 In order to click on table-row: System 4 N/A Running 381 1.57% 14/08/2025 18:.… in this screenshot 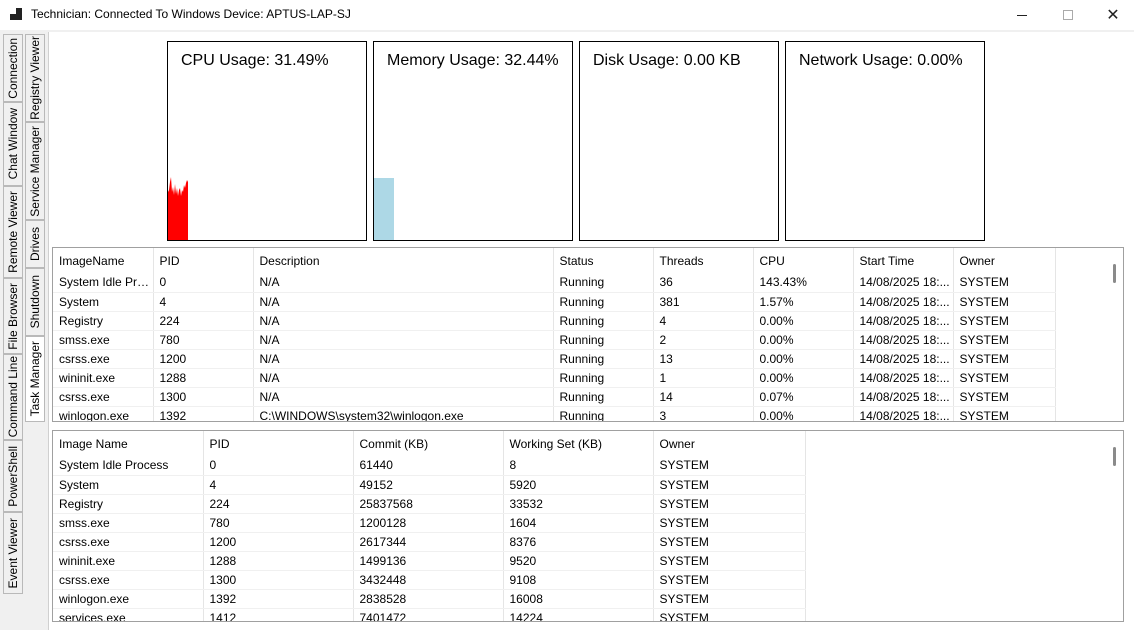, I will do `click(554, 302)`.